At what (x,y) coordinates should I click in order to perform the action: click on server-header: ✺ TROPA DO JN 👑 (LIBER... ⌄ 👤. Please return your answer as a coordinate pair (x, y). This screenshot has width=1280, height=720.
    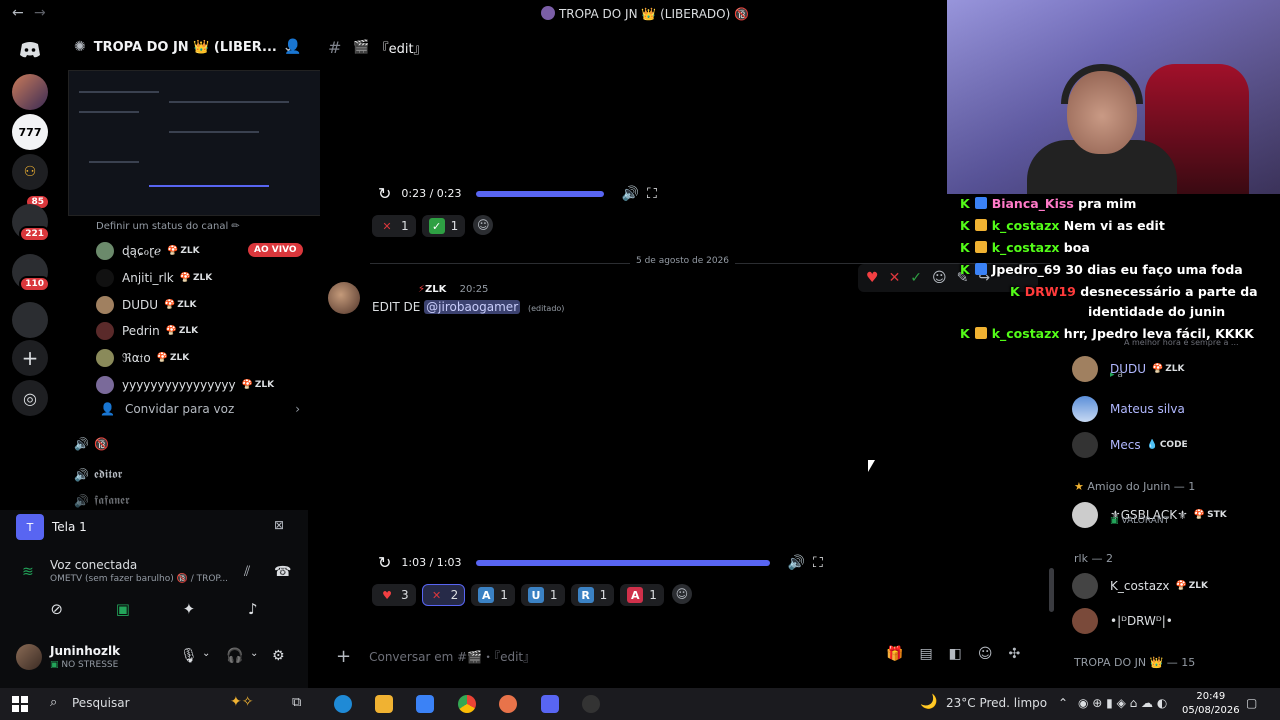
    Looking at the image, I should click on (190, 47).